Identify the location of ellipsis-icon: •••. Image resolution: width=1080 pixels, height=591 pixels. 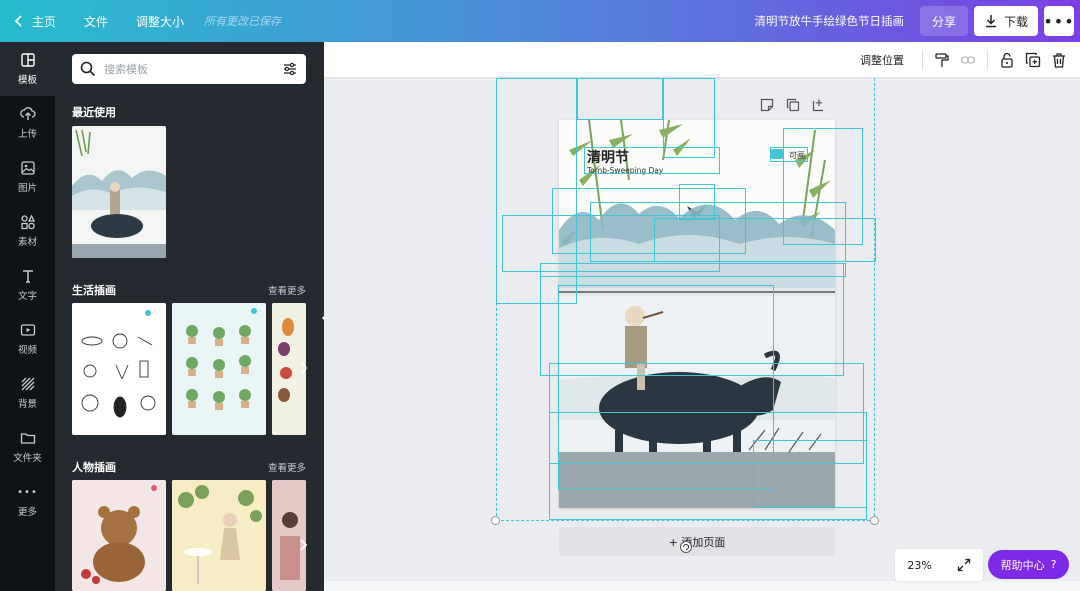
(1059, 21).